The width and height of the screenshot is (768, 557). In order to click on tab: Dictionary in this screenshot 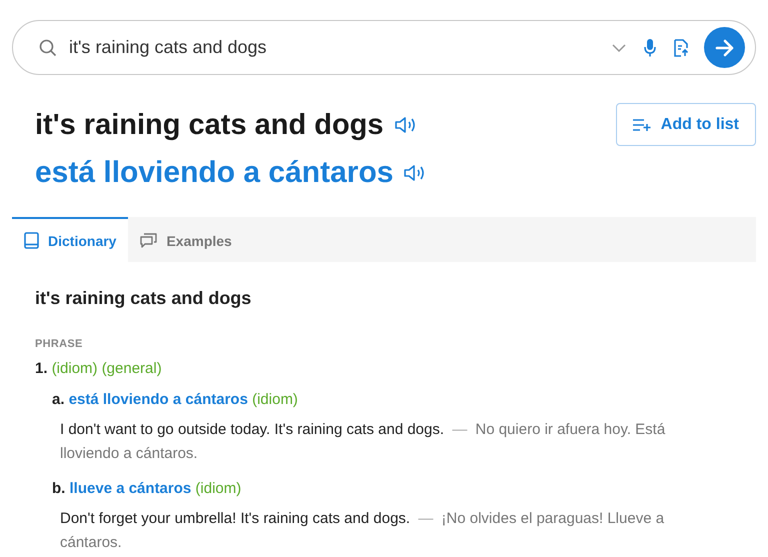, I will do `click(70, 239)`.